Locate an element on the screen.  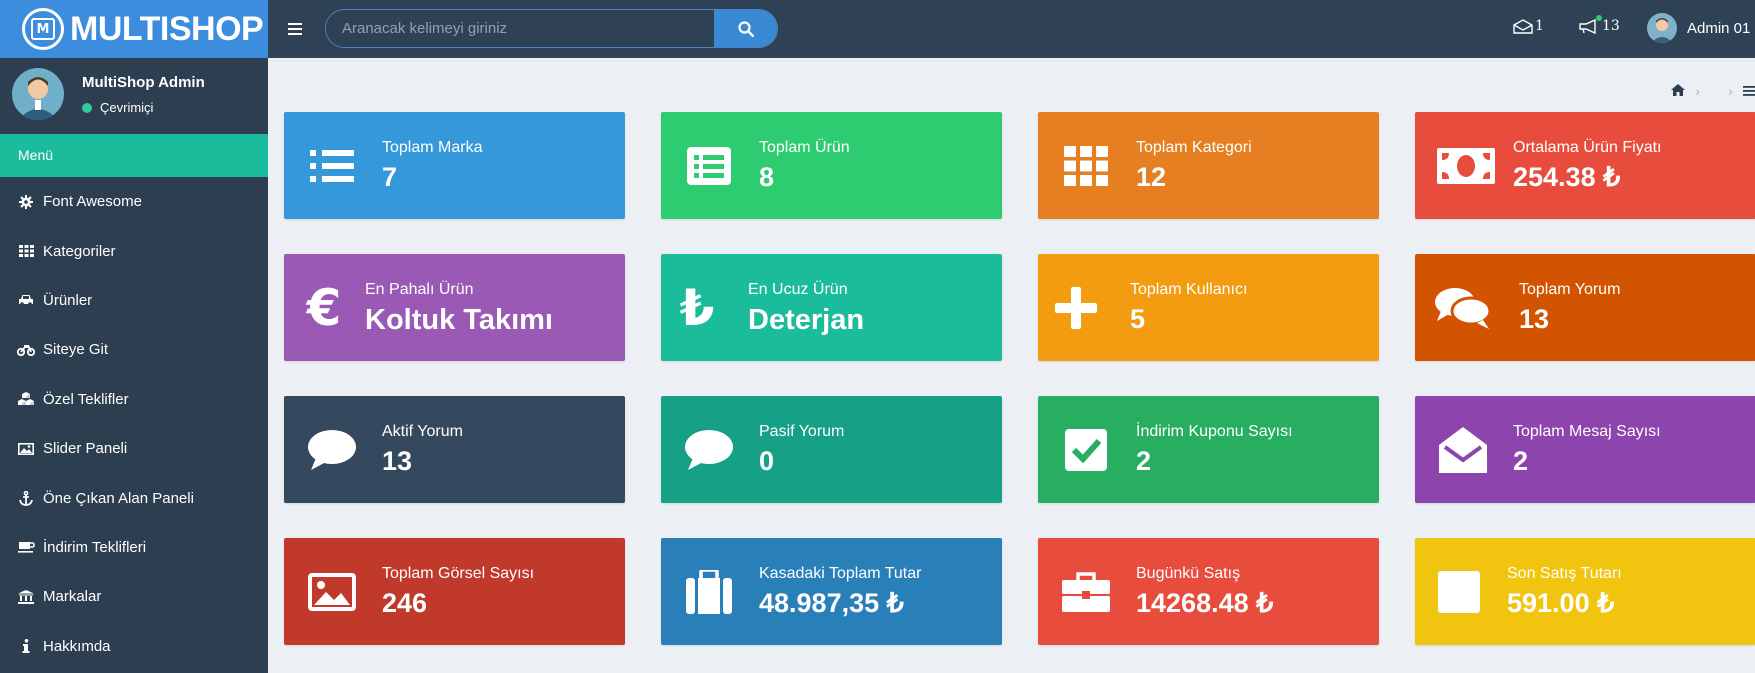
menu-header: Menü is located at coordinates (134, 155).